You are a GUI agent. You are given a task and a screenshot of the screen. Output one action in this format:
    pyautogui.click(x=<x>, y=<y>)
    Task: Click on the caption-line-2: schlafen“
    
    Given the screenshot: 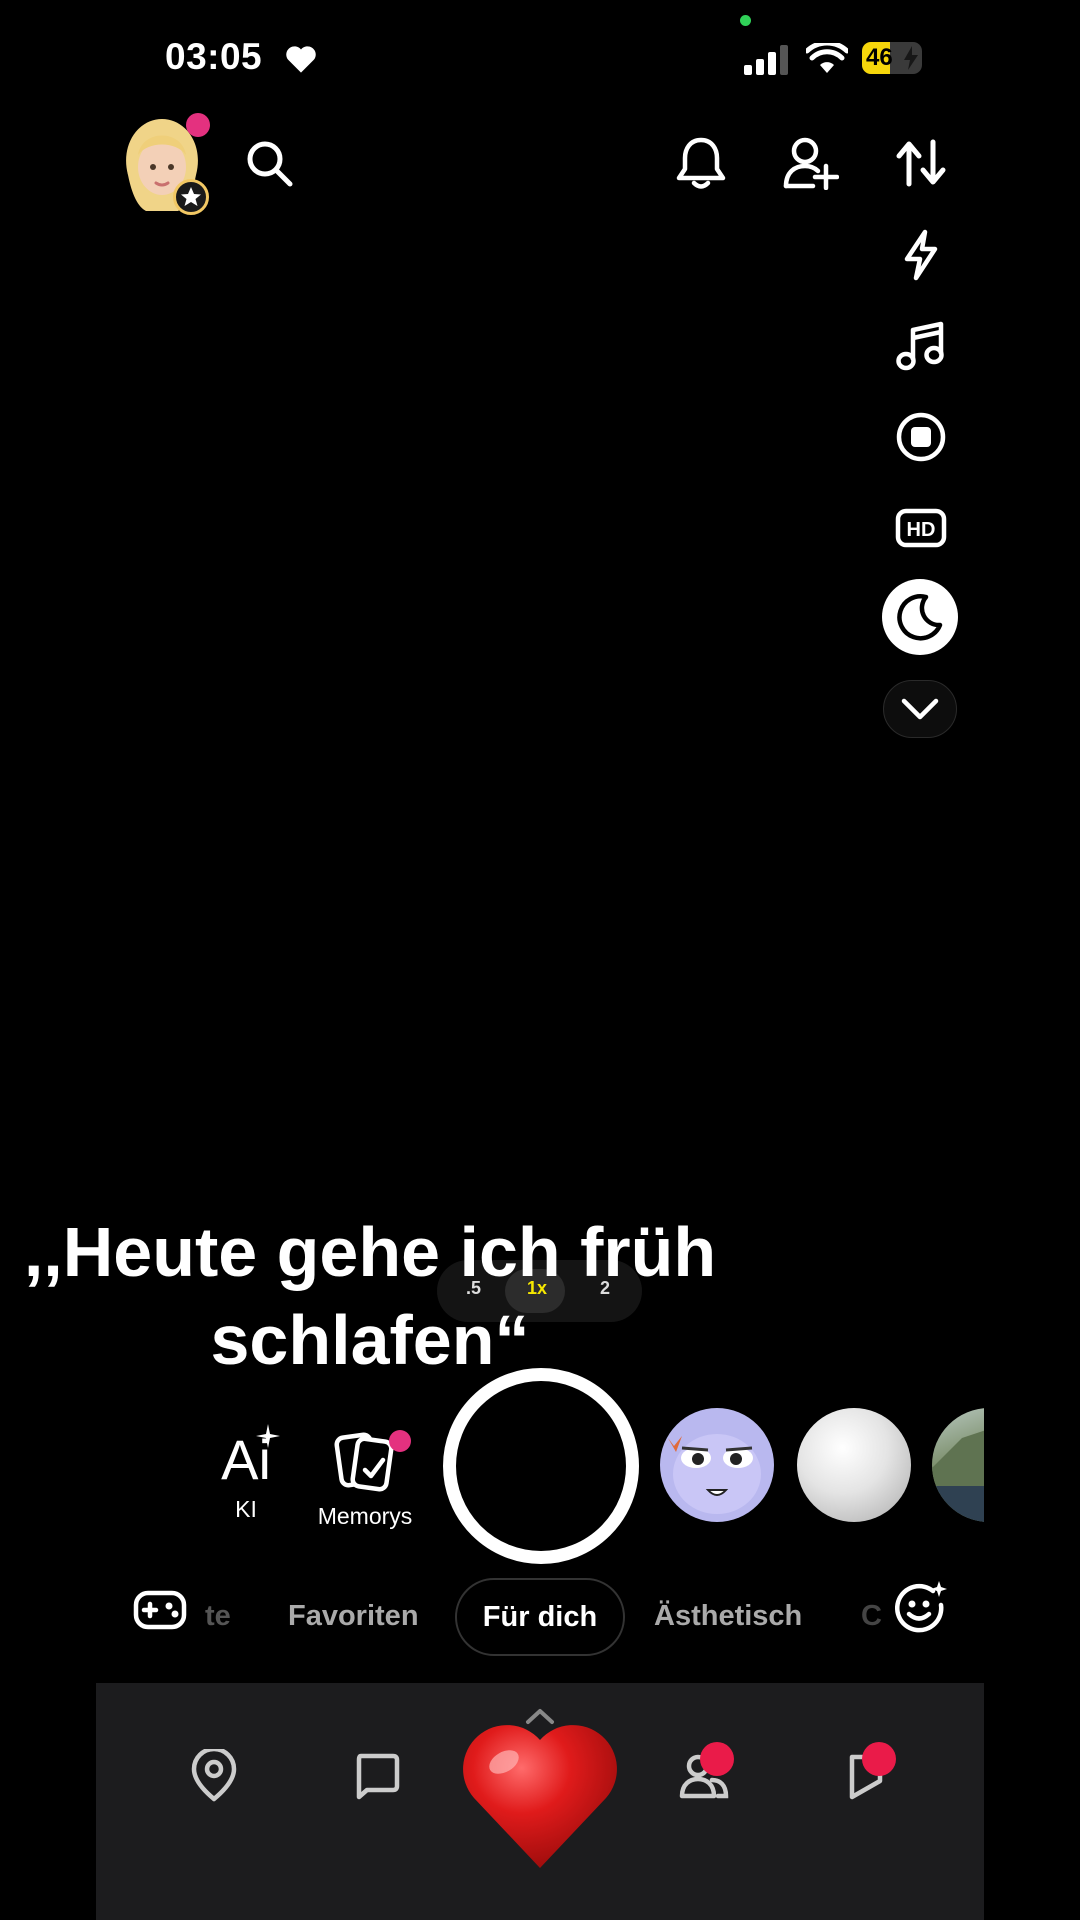 What is the action you would take?
    pyautogui.click(x=370, y=1340)
    